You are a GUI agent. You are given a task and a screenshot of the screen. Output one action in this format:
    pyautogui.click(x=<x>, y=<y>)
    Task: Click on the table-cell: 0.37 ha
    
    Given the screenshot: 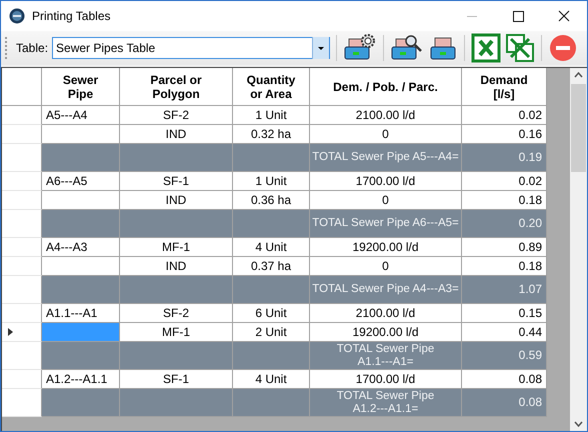 What is the action you would take?
    pyautogui.click(x=271, y=266)
    